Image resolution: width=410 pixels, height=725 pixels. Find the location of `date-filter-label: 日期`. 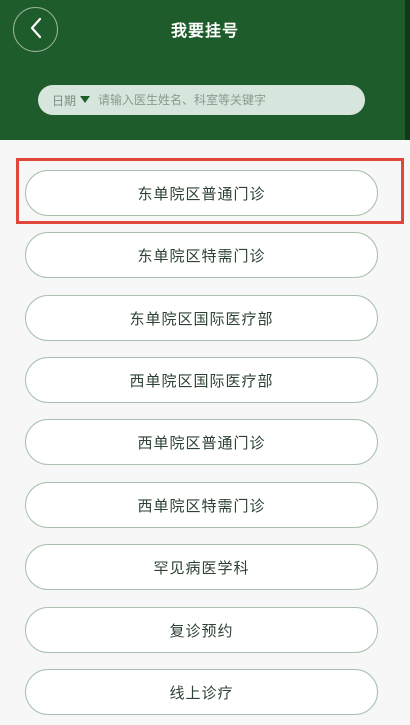

date-filter-label: 日期 is located at coordinates (64, 100).